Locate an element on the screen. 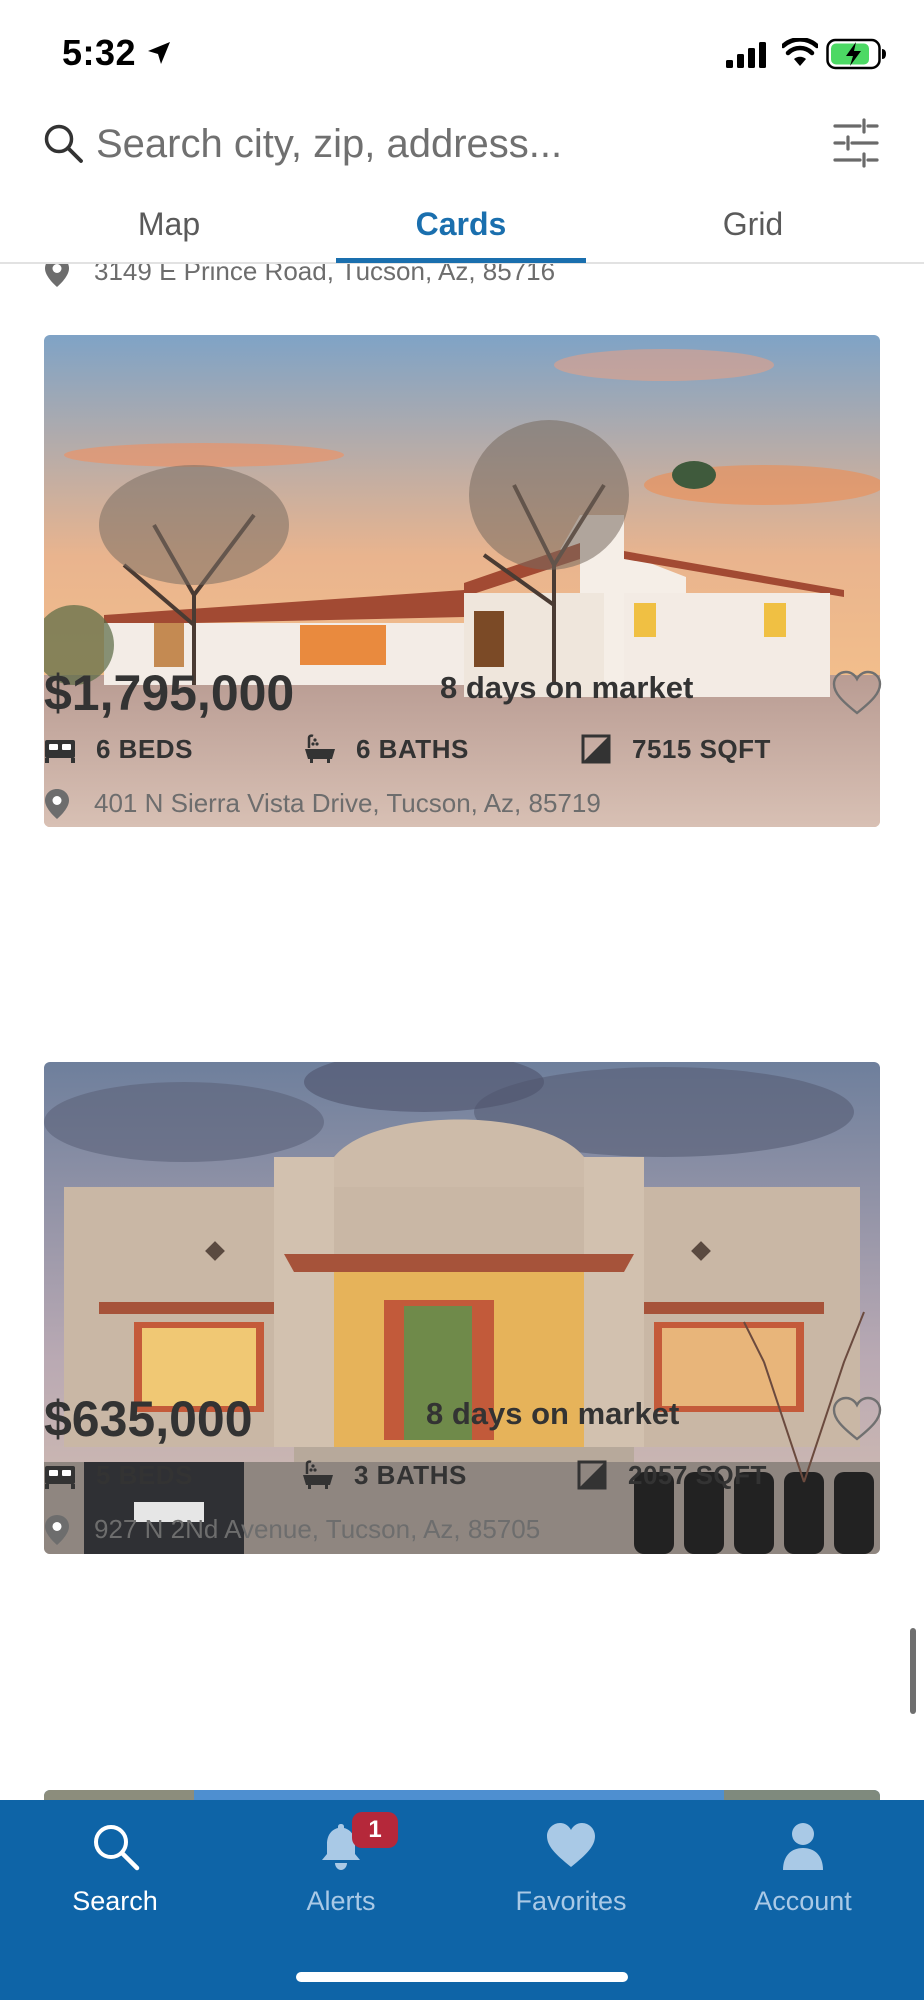 This screenshot has width=924, height=2000. cellular-signal-icon is located at coordinates (746, 55).